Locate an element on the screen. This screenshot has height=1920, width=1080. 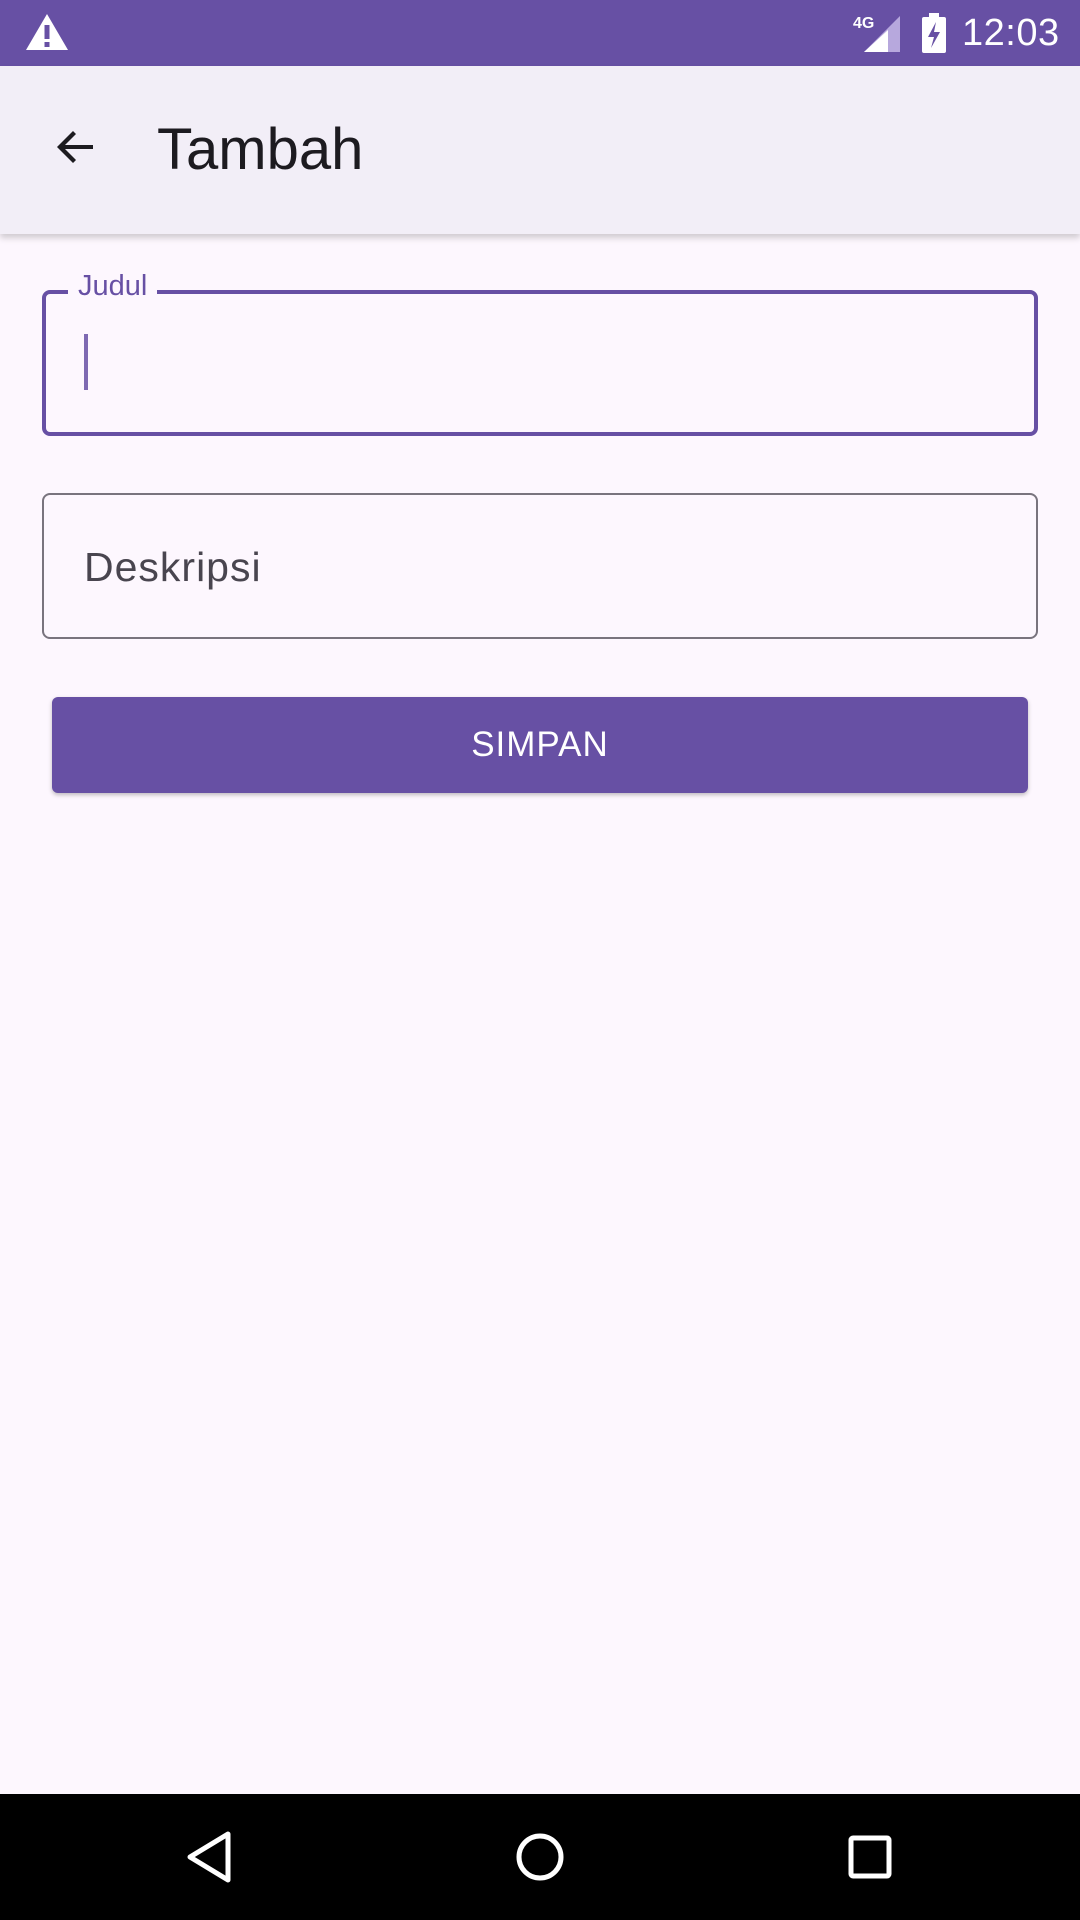
status-time: 12:03 is located at coordinates (1011, 33).